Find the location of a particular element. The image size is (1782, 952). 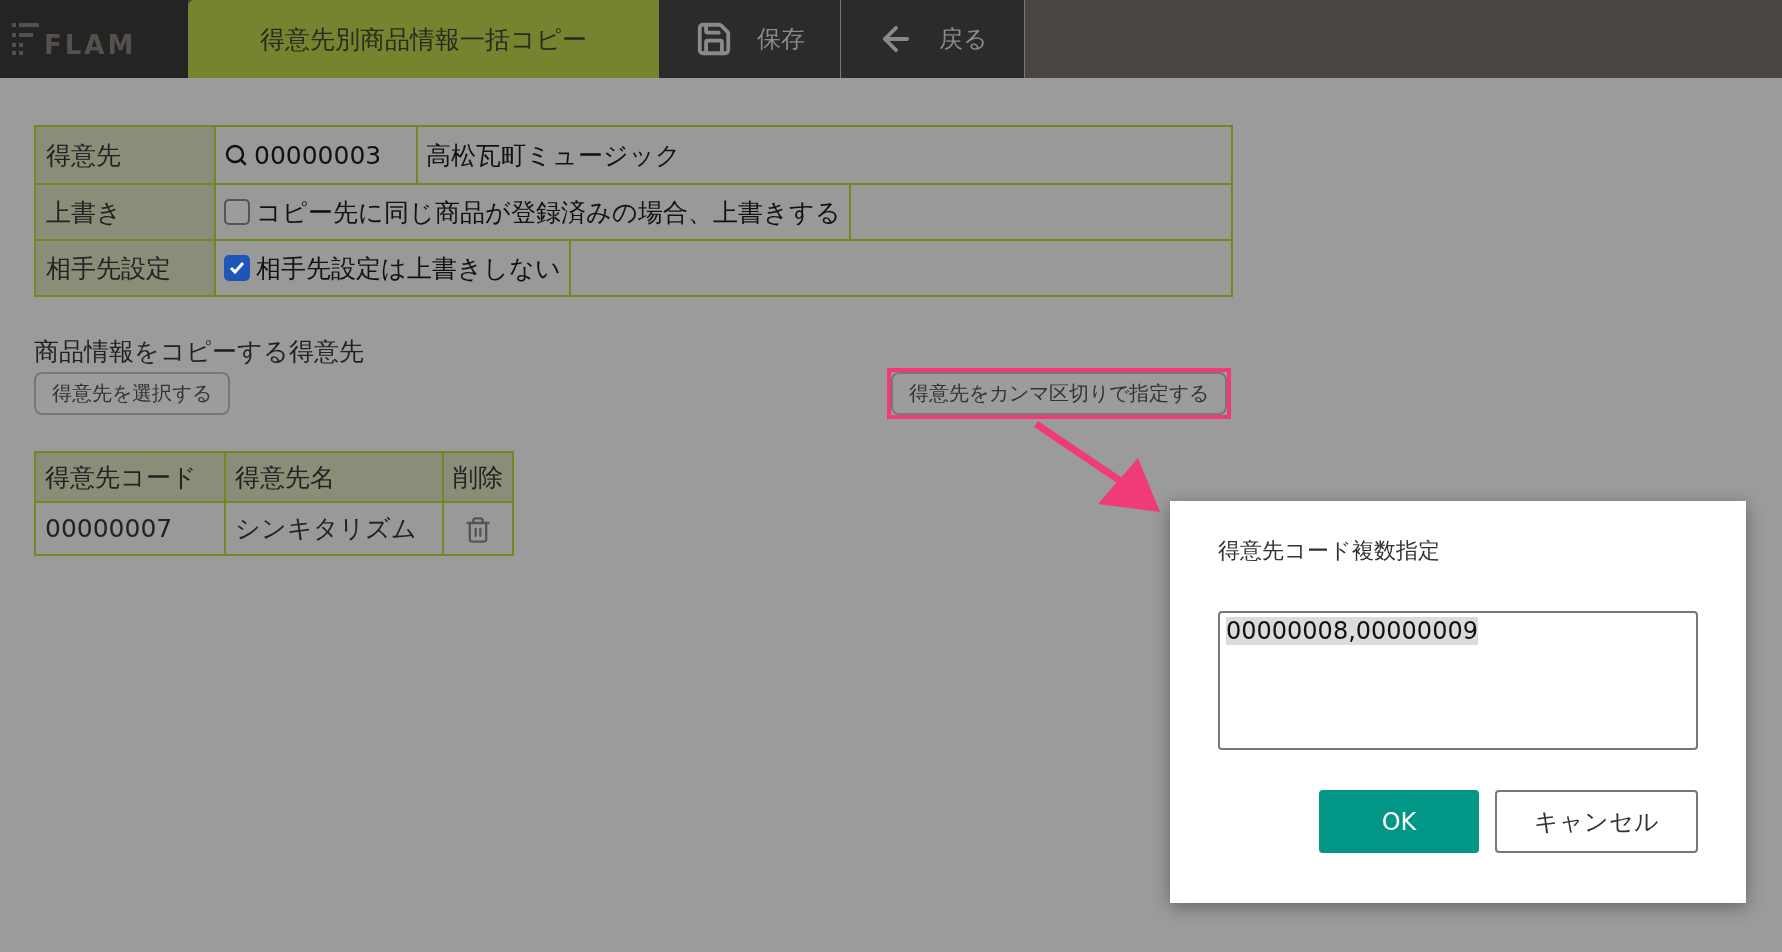

dialog-title: 得意先コード複数指定 is located at coordinates (1329, 551).